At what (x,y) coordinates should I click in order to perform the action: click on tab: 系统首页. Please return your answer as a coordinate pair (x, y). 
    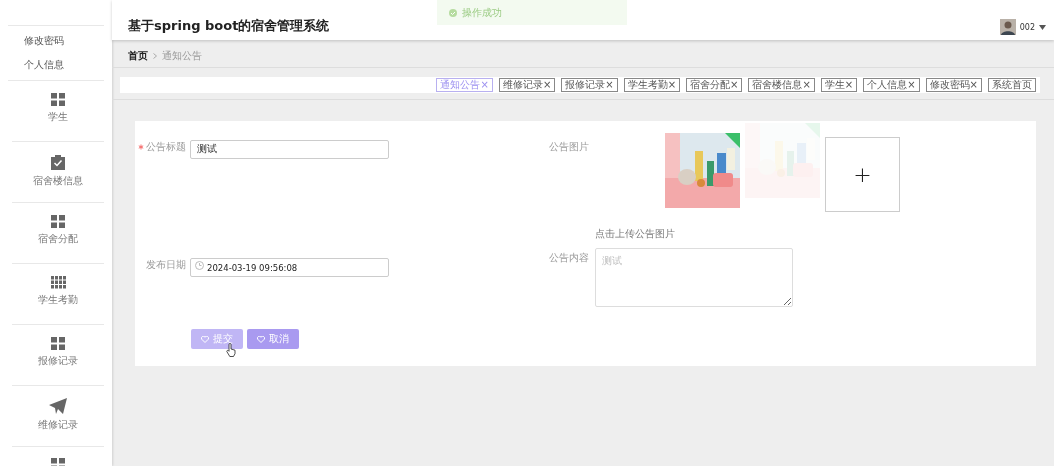
    Looking at the image, I should click on (1012, 85).